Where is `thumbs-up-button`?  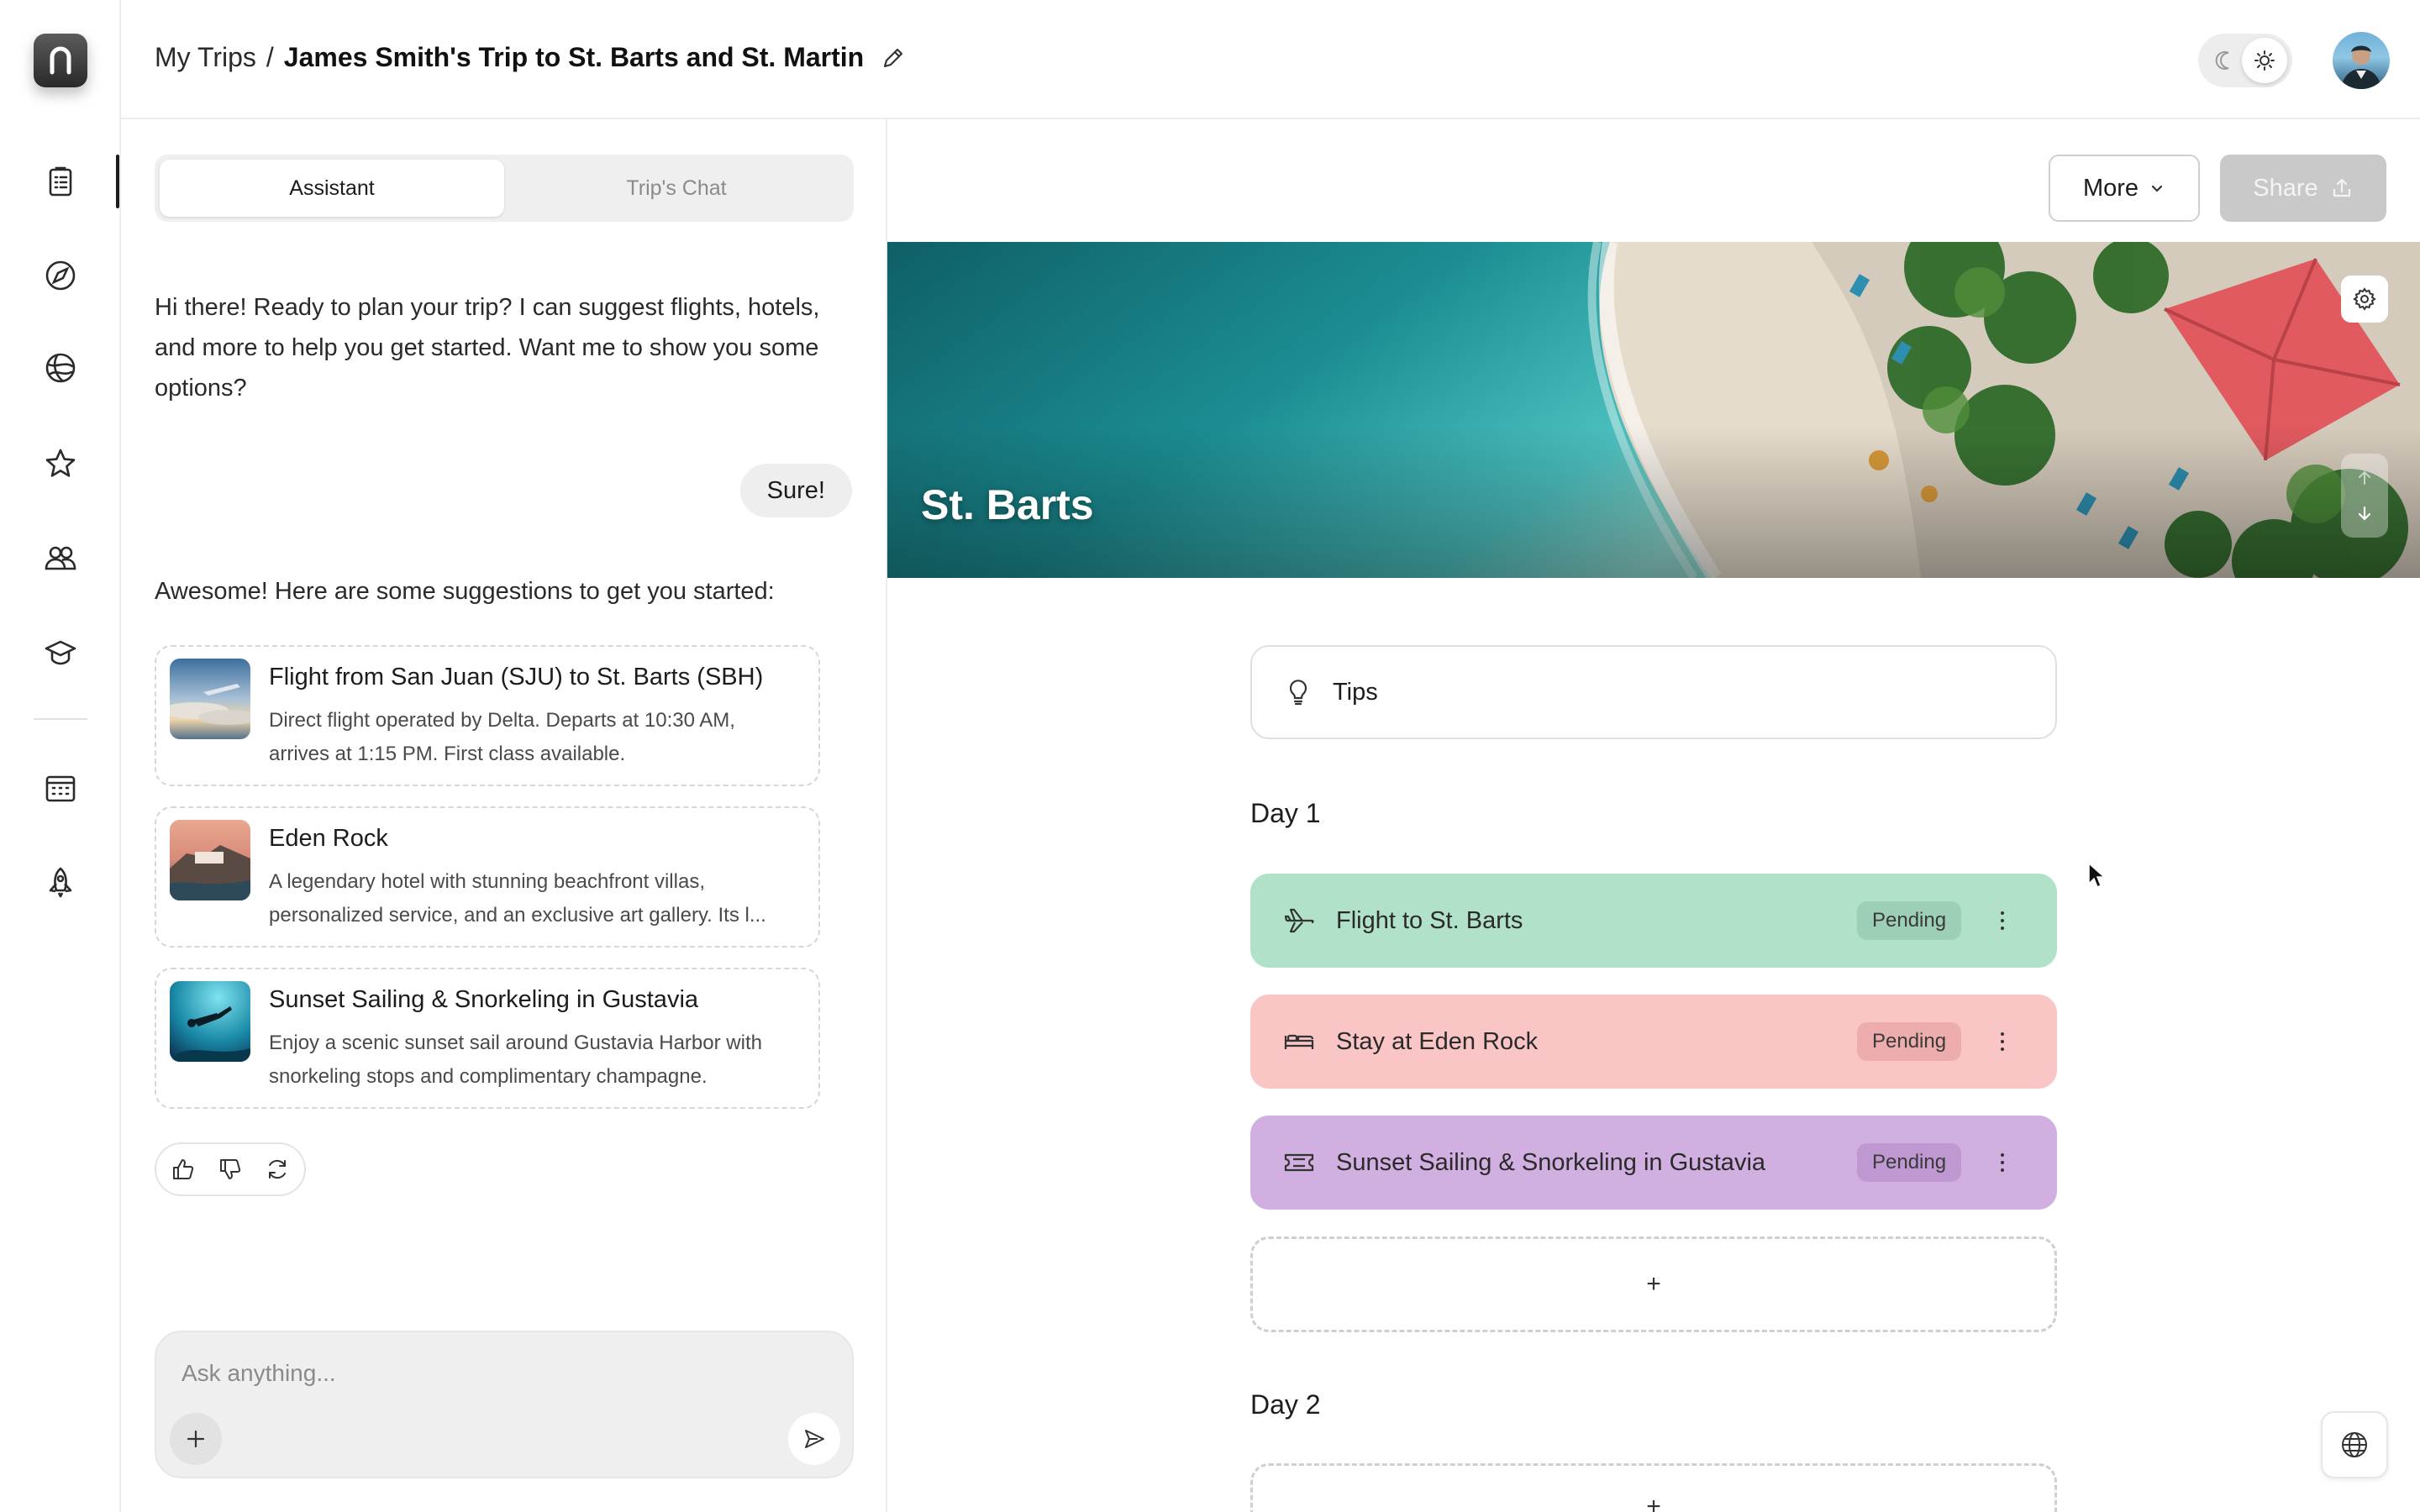
thumbs-up-button is located at coordinates (183, 1169).